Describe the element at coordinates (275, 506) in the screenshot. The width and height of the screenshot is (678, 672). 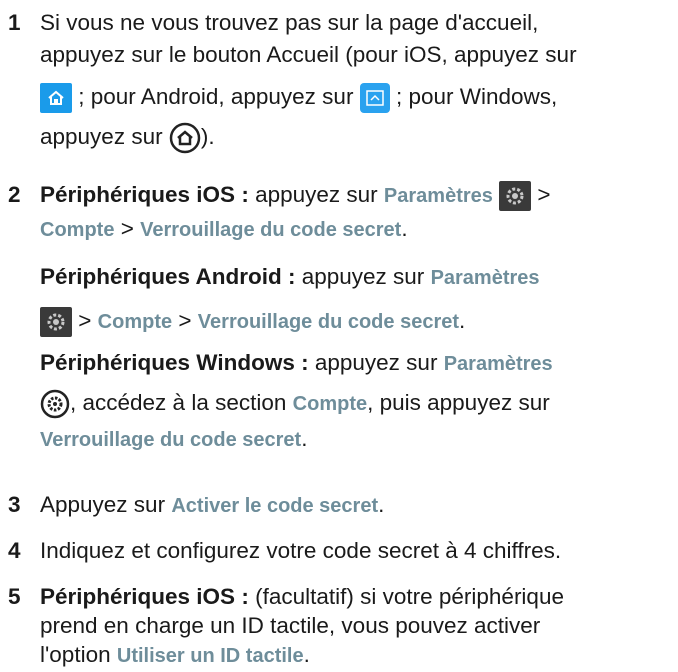
I see `activate-link: Activer le code secret` at that location.